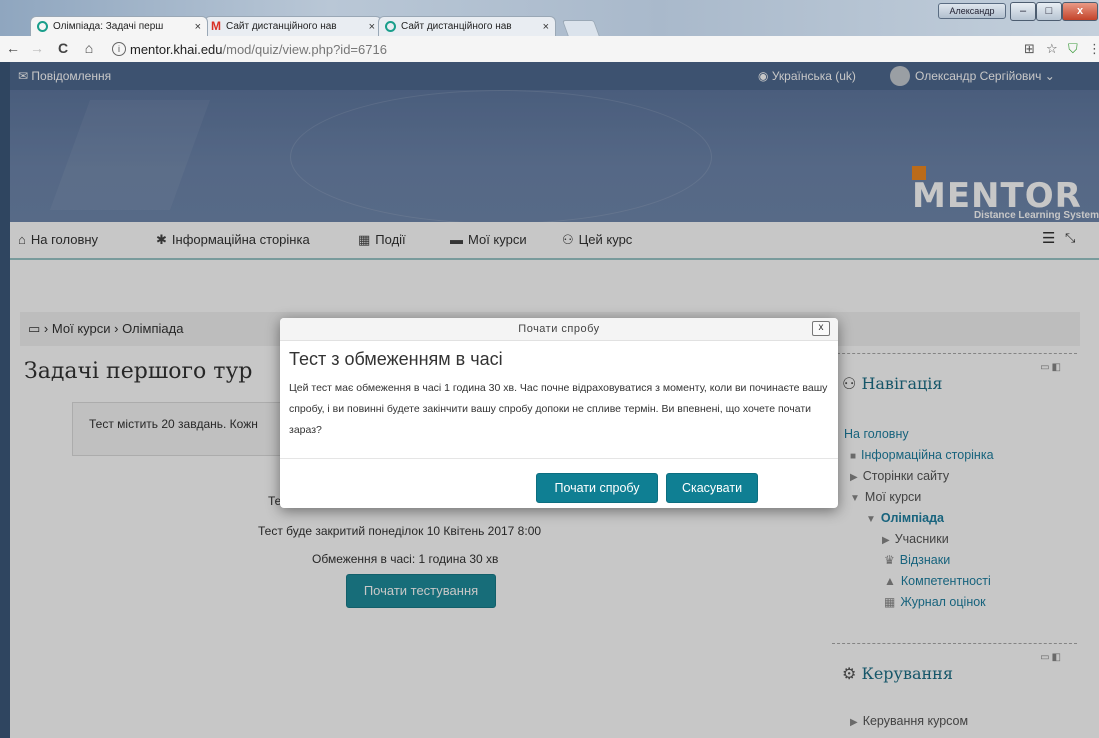  Describe the element at coordinates (13, 48) in the screenshot. I see `back-icon: ←` at that location.